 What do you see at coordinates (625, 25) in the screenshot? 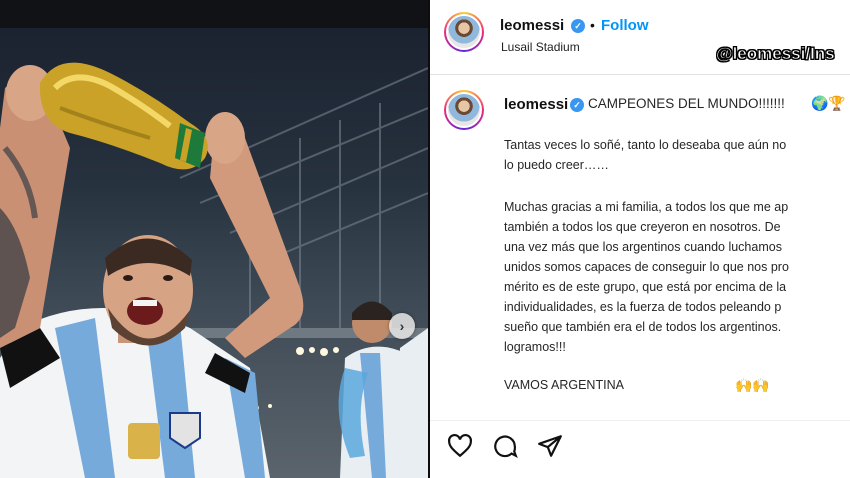
I see `follow-button: Follow` at bounding box center [625, 25].